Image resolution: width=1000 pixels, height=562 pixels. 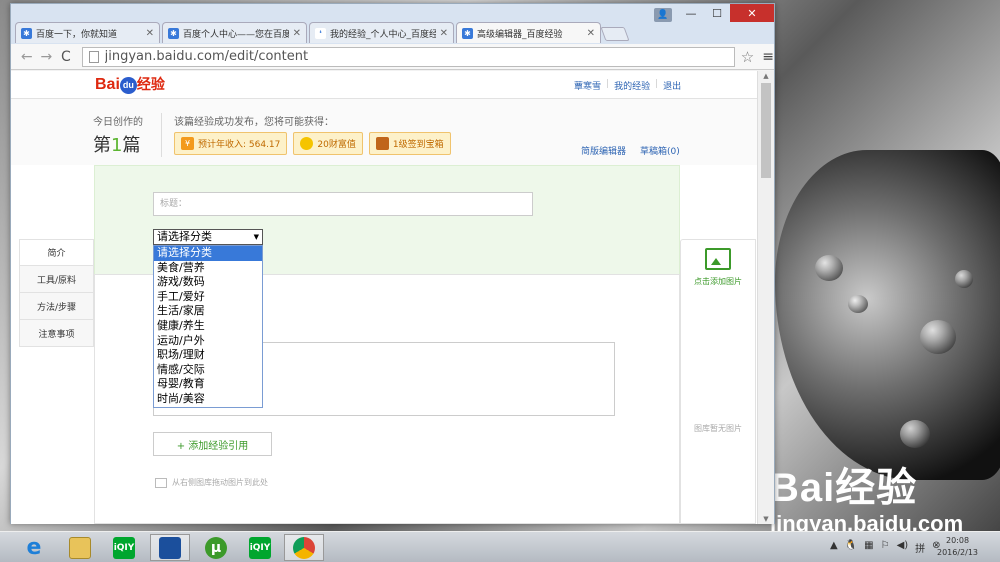 I want to click on coin-icon, so click(x=307, y=143).